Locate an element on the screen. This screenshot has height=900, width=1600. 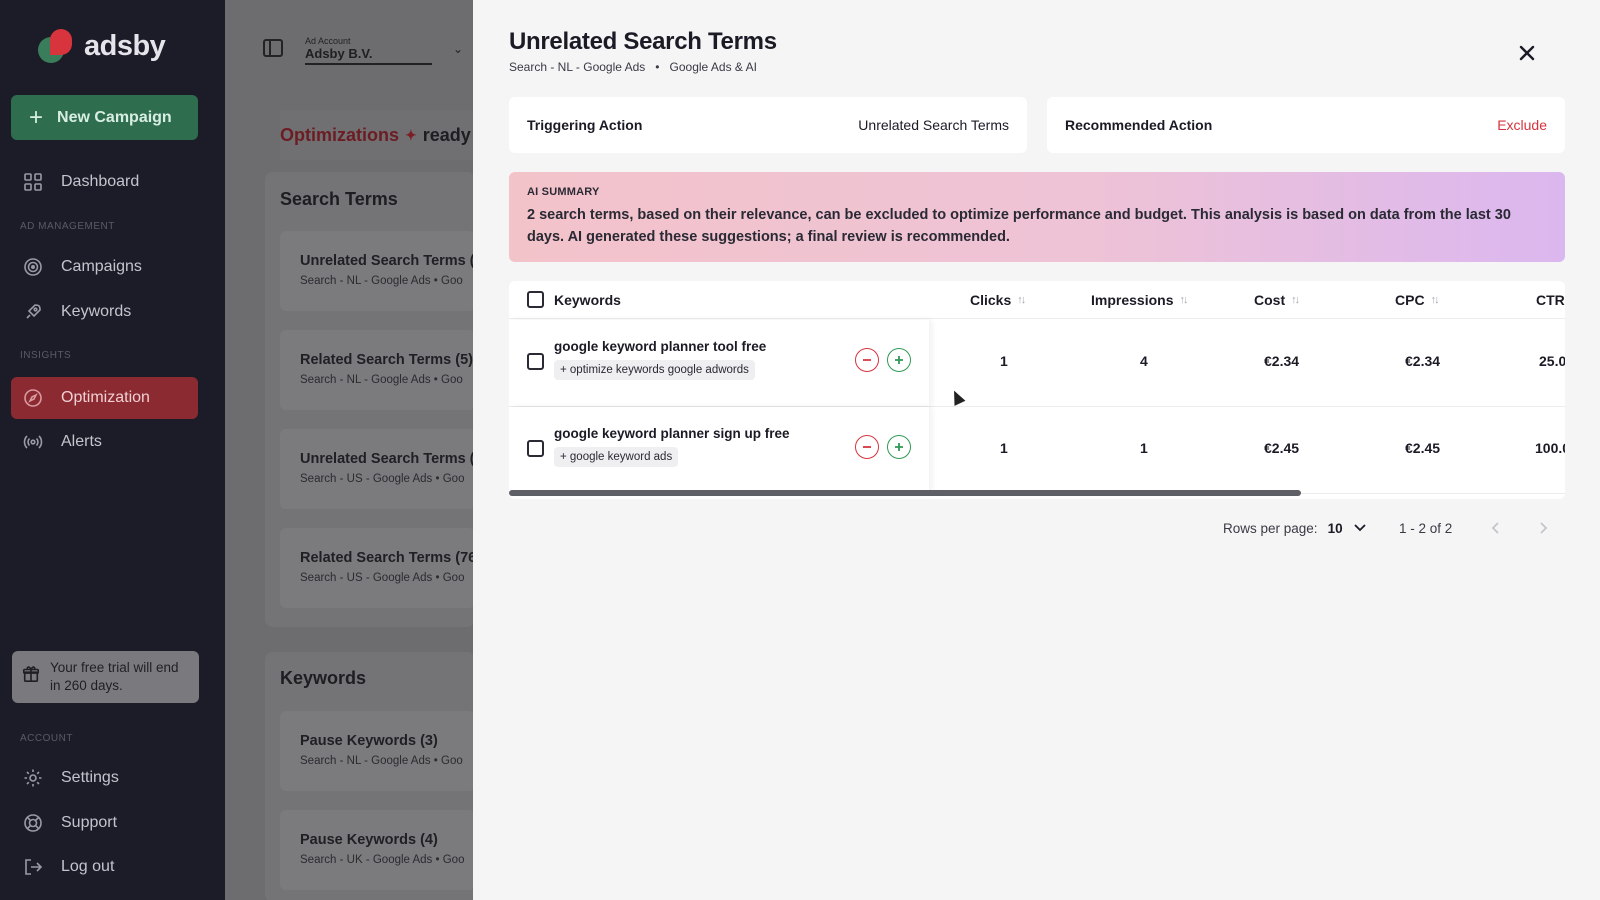
column-cpc: CPC ↑↓ is located at coordinates (1417, 300).